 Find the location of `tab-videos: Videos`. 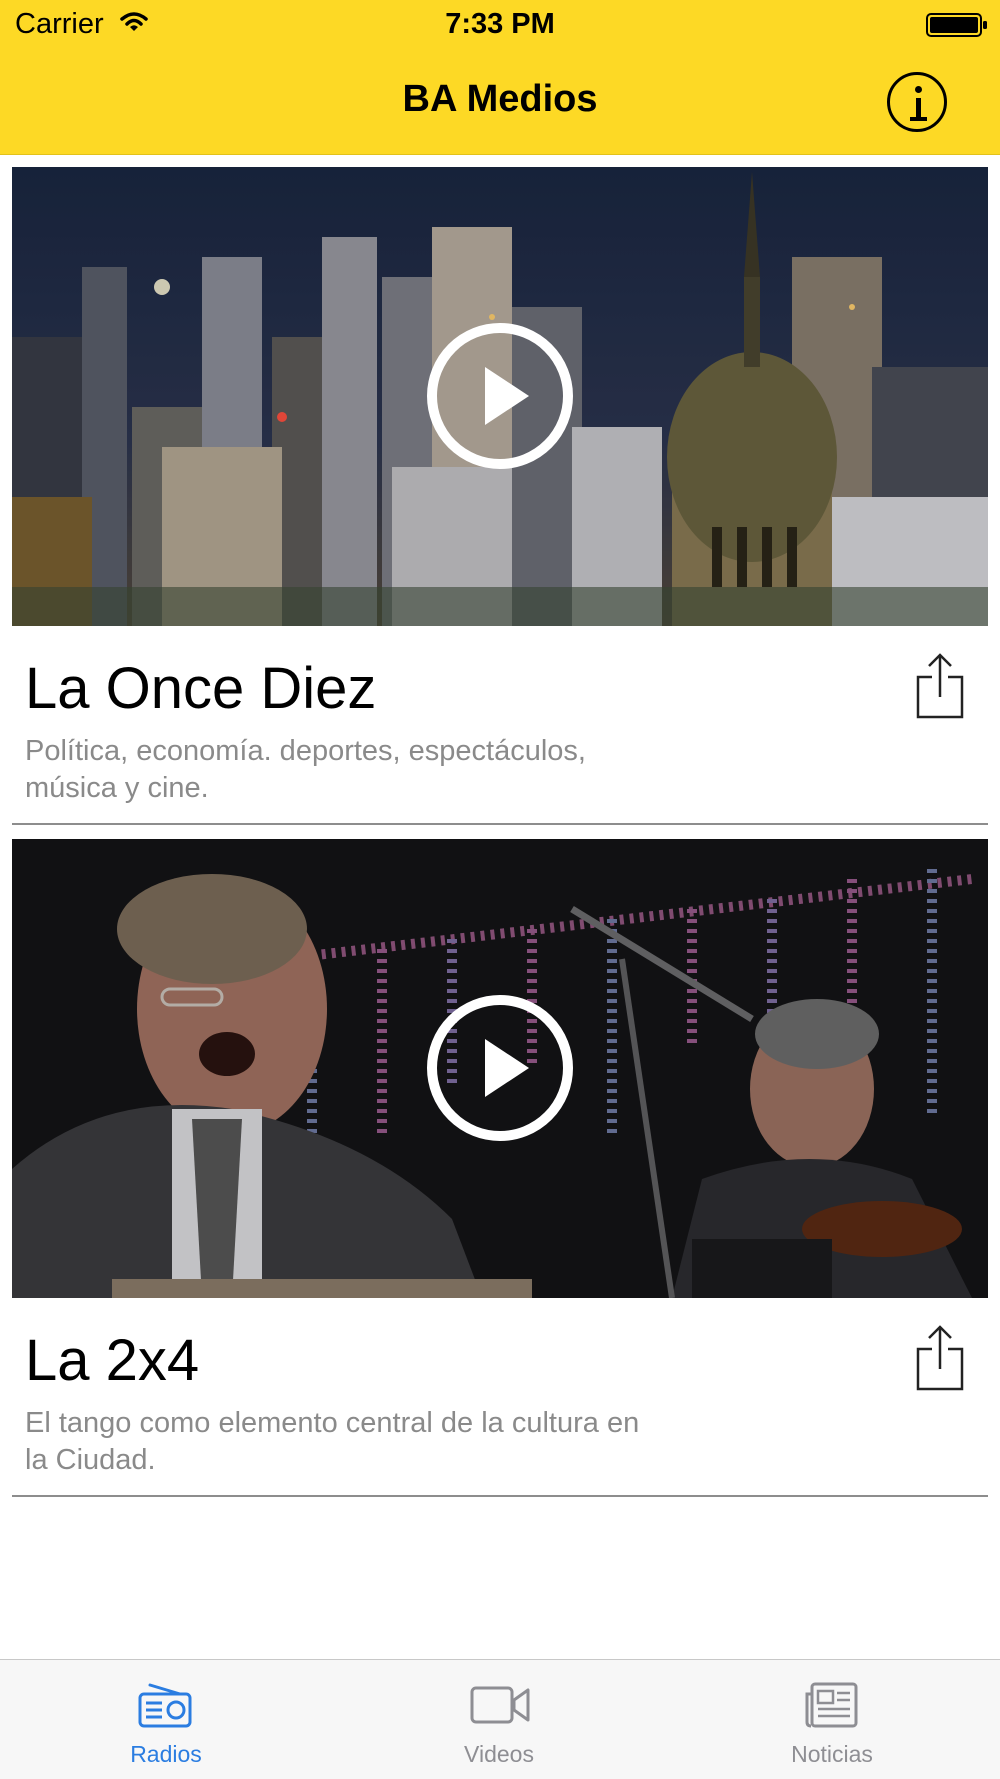

tab-videos: Videos is located at coordinates (499, 1719).